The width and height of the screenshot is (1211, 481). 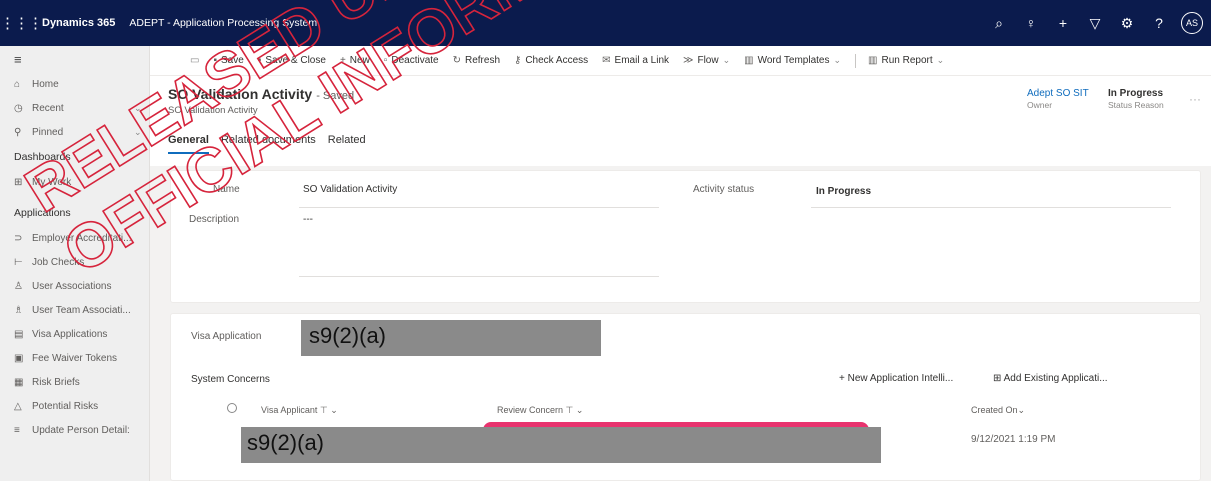 I want to click on sidebar-item-label: Potential Risks, so click(x=65, y=406).